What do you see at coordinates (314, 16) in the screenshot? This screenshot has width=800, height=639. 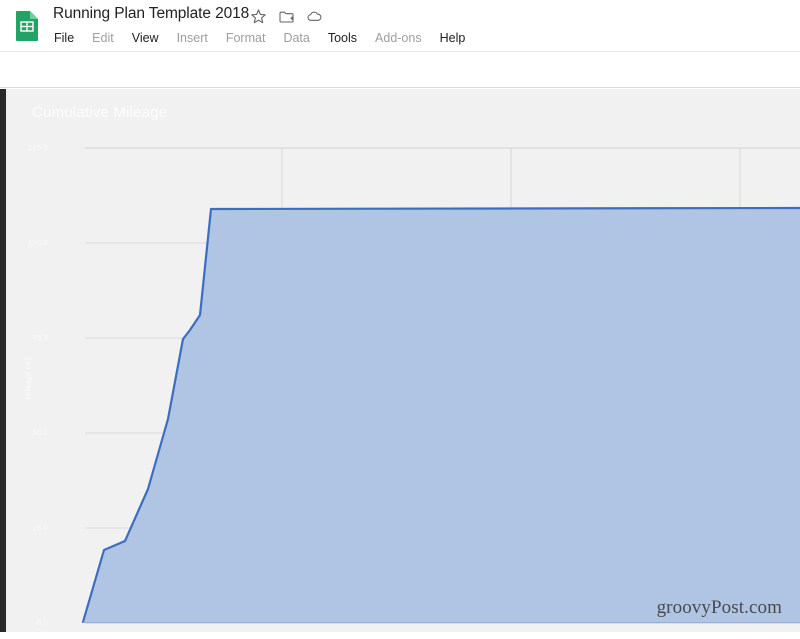 I see `cloud-icon` at bounding box center [314, 16].